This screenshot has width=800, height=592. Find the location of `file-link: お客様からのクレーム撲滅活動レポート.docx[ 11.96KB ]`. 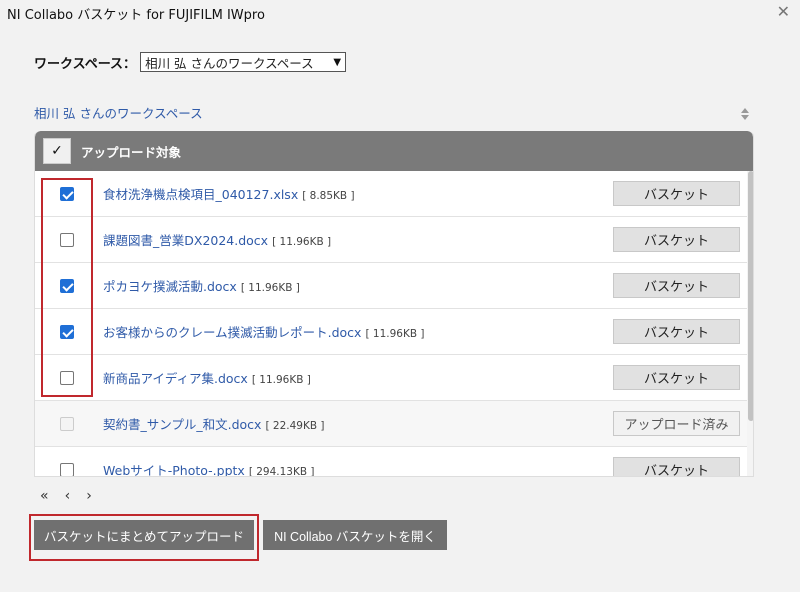

file-link: お客様からのクレーム撲滅活動レポート.docx[ 11.96KB ] is located at coordinates (263, 331).